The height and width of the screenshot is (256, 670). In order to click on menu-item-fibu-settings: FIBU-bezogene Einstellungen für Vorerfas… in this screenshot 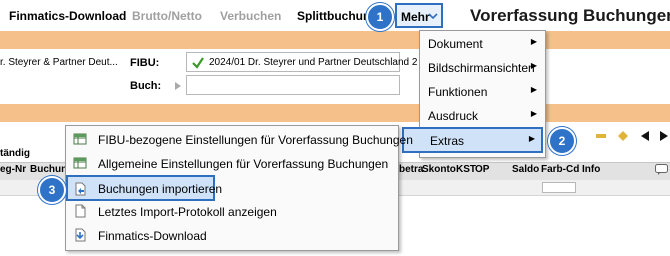, I will do `click(239, 140)`.